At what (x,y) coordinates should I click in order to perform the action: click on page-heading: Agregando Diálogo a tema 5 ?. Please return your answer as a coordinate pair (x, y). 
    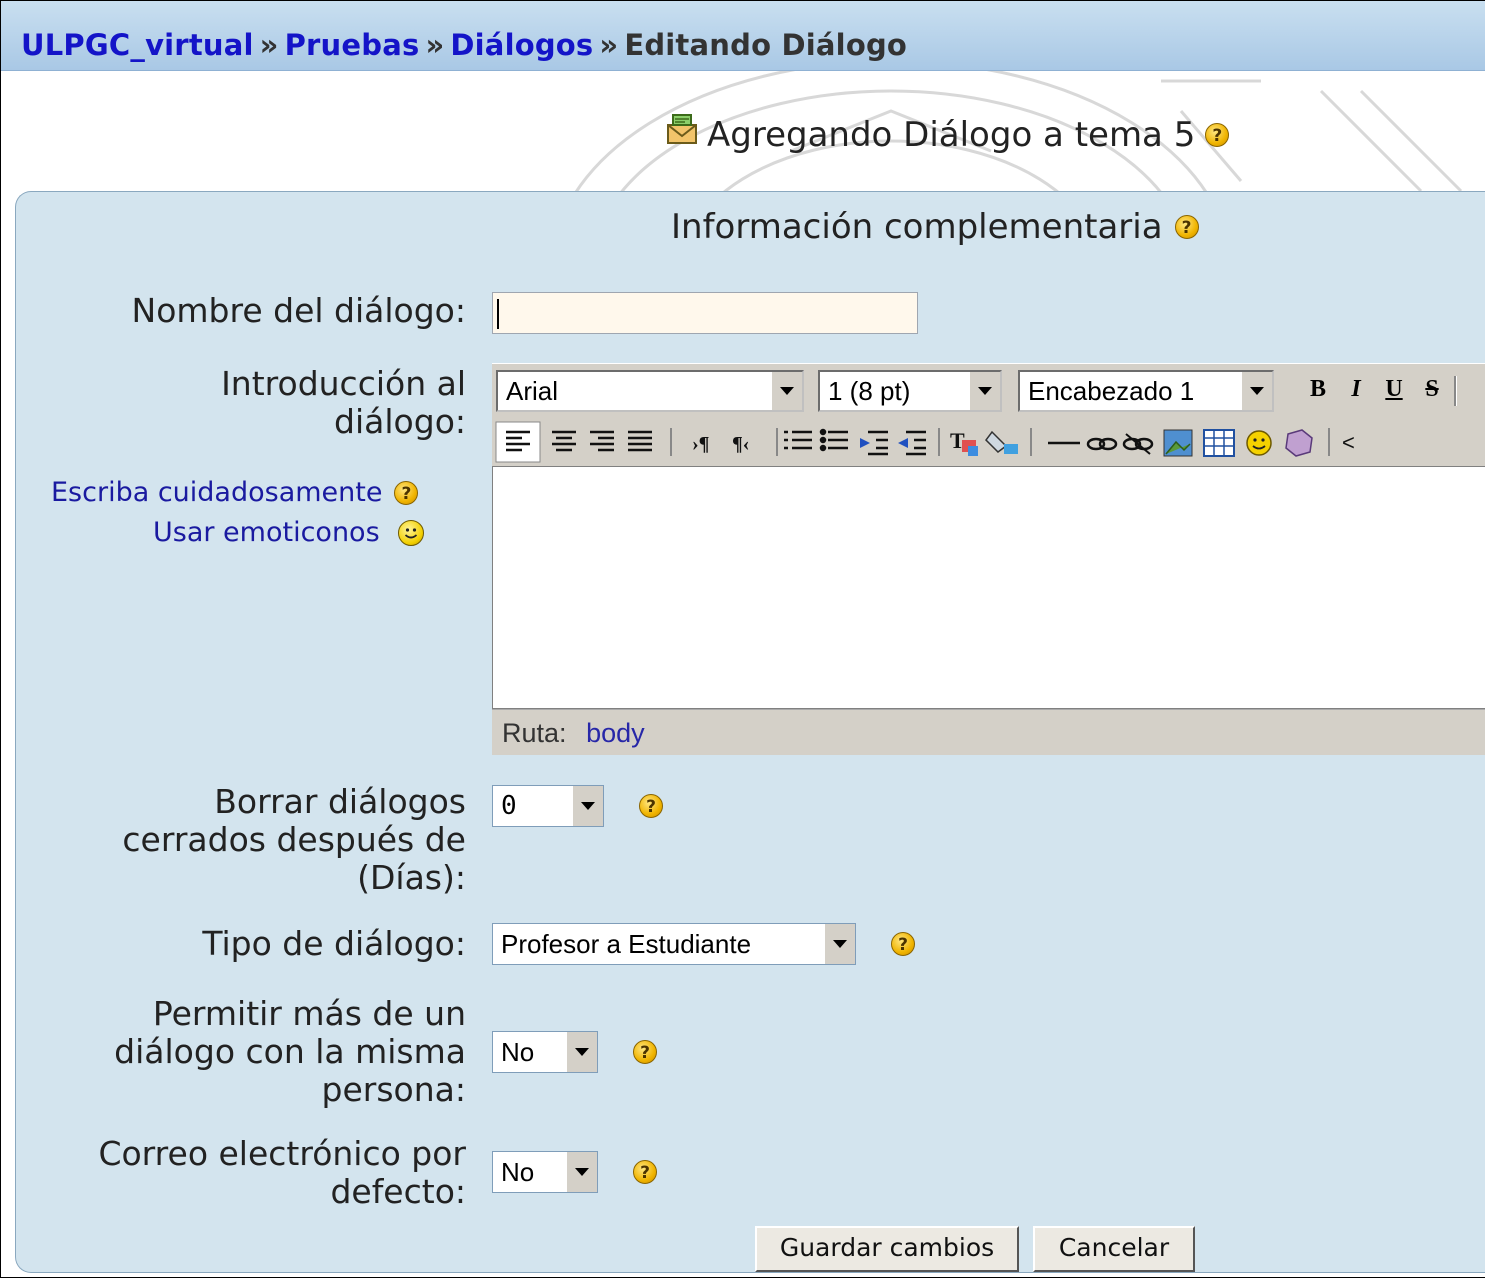
    Looking at the image, I should click on (947, 134).